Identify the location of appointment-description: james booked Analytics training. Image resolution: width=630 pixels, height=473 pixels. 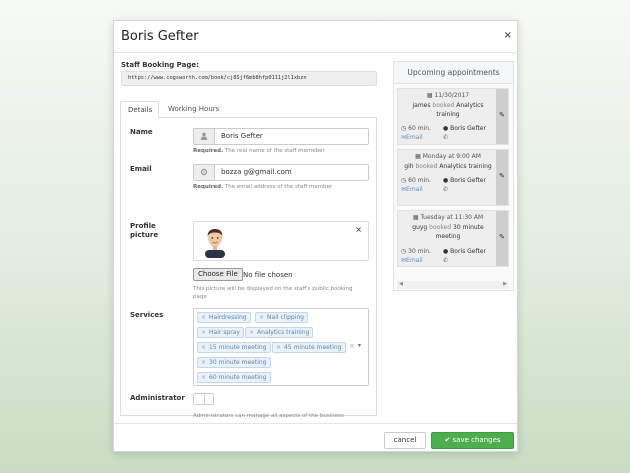
(448, 110).